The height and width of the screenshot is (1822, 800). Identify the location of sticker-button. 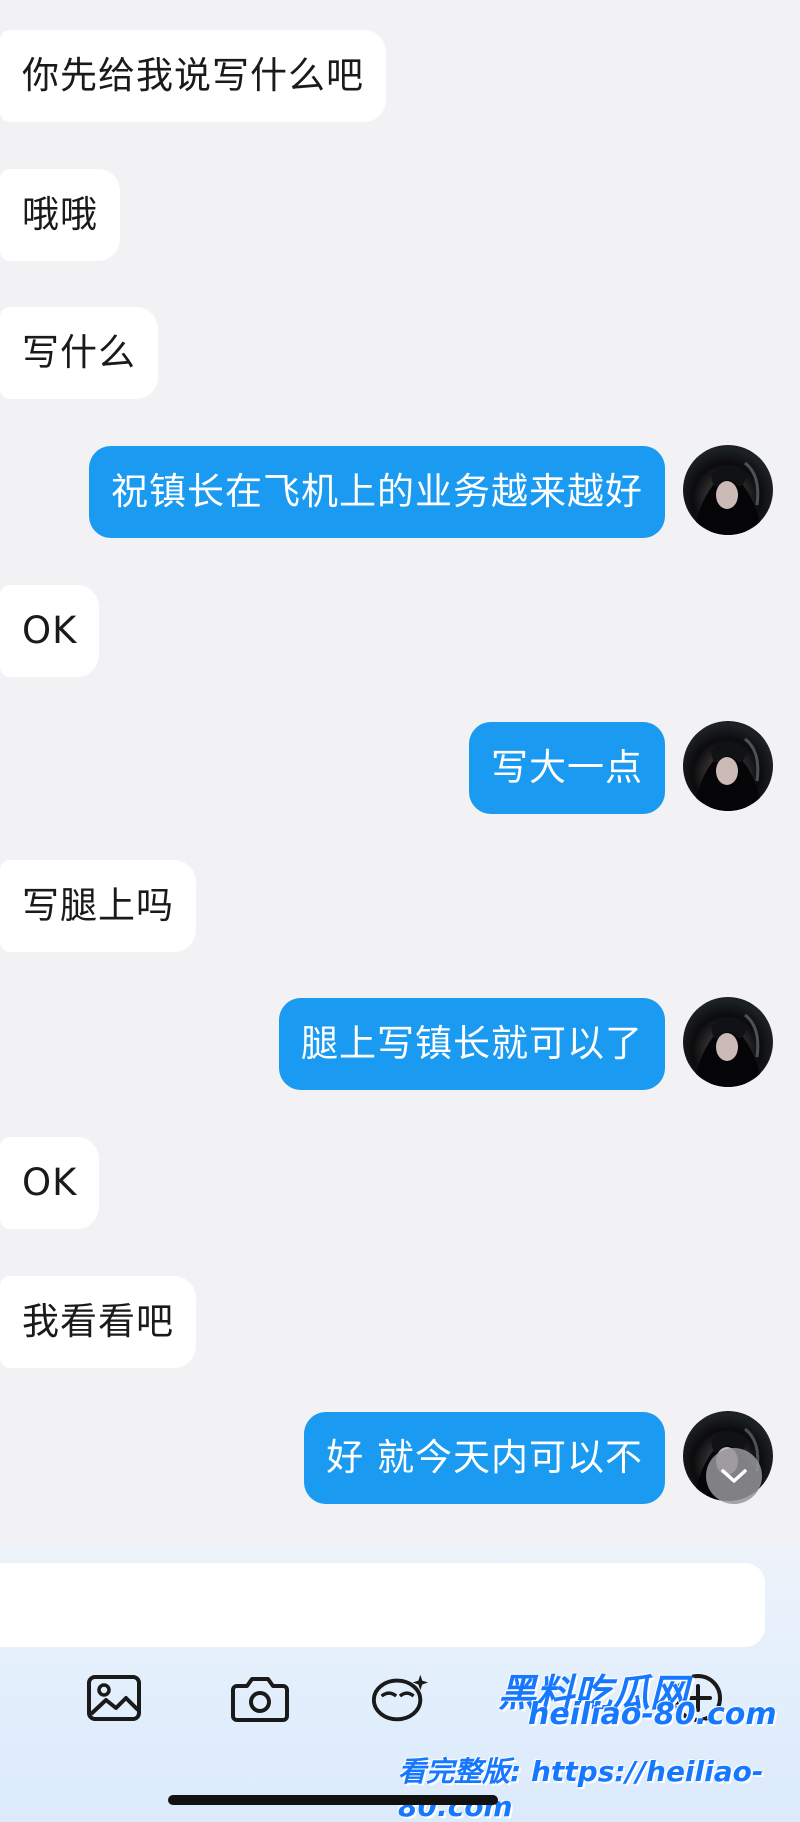
(400, 1698).